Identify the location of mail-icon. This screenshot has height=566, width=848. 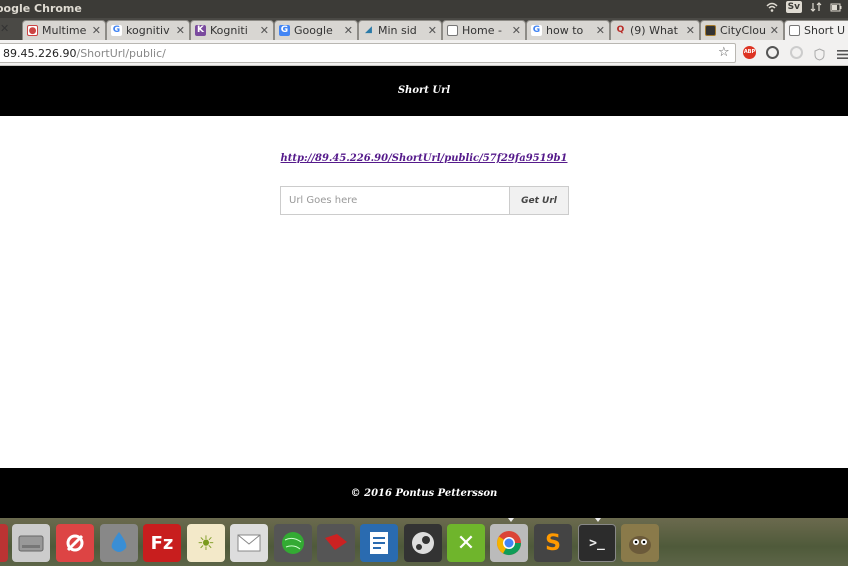
(249, 543).